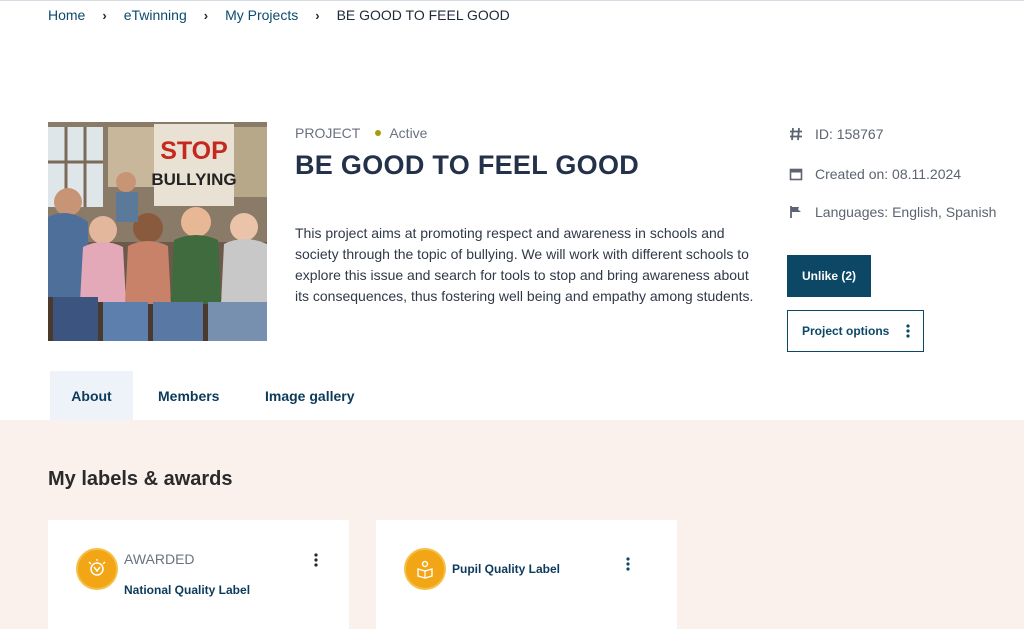  Describe the element at coordinates (194, 151) in the screenshot. I see `sign-text-stop: STOP` at that location.